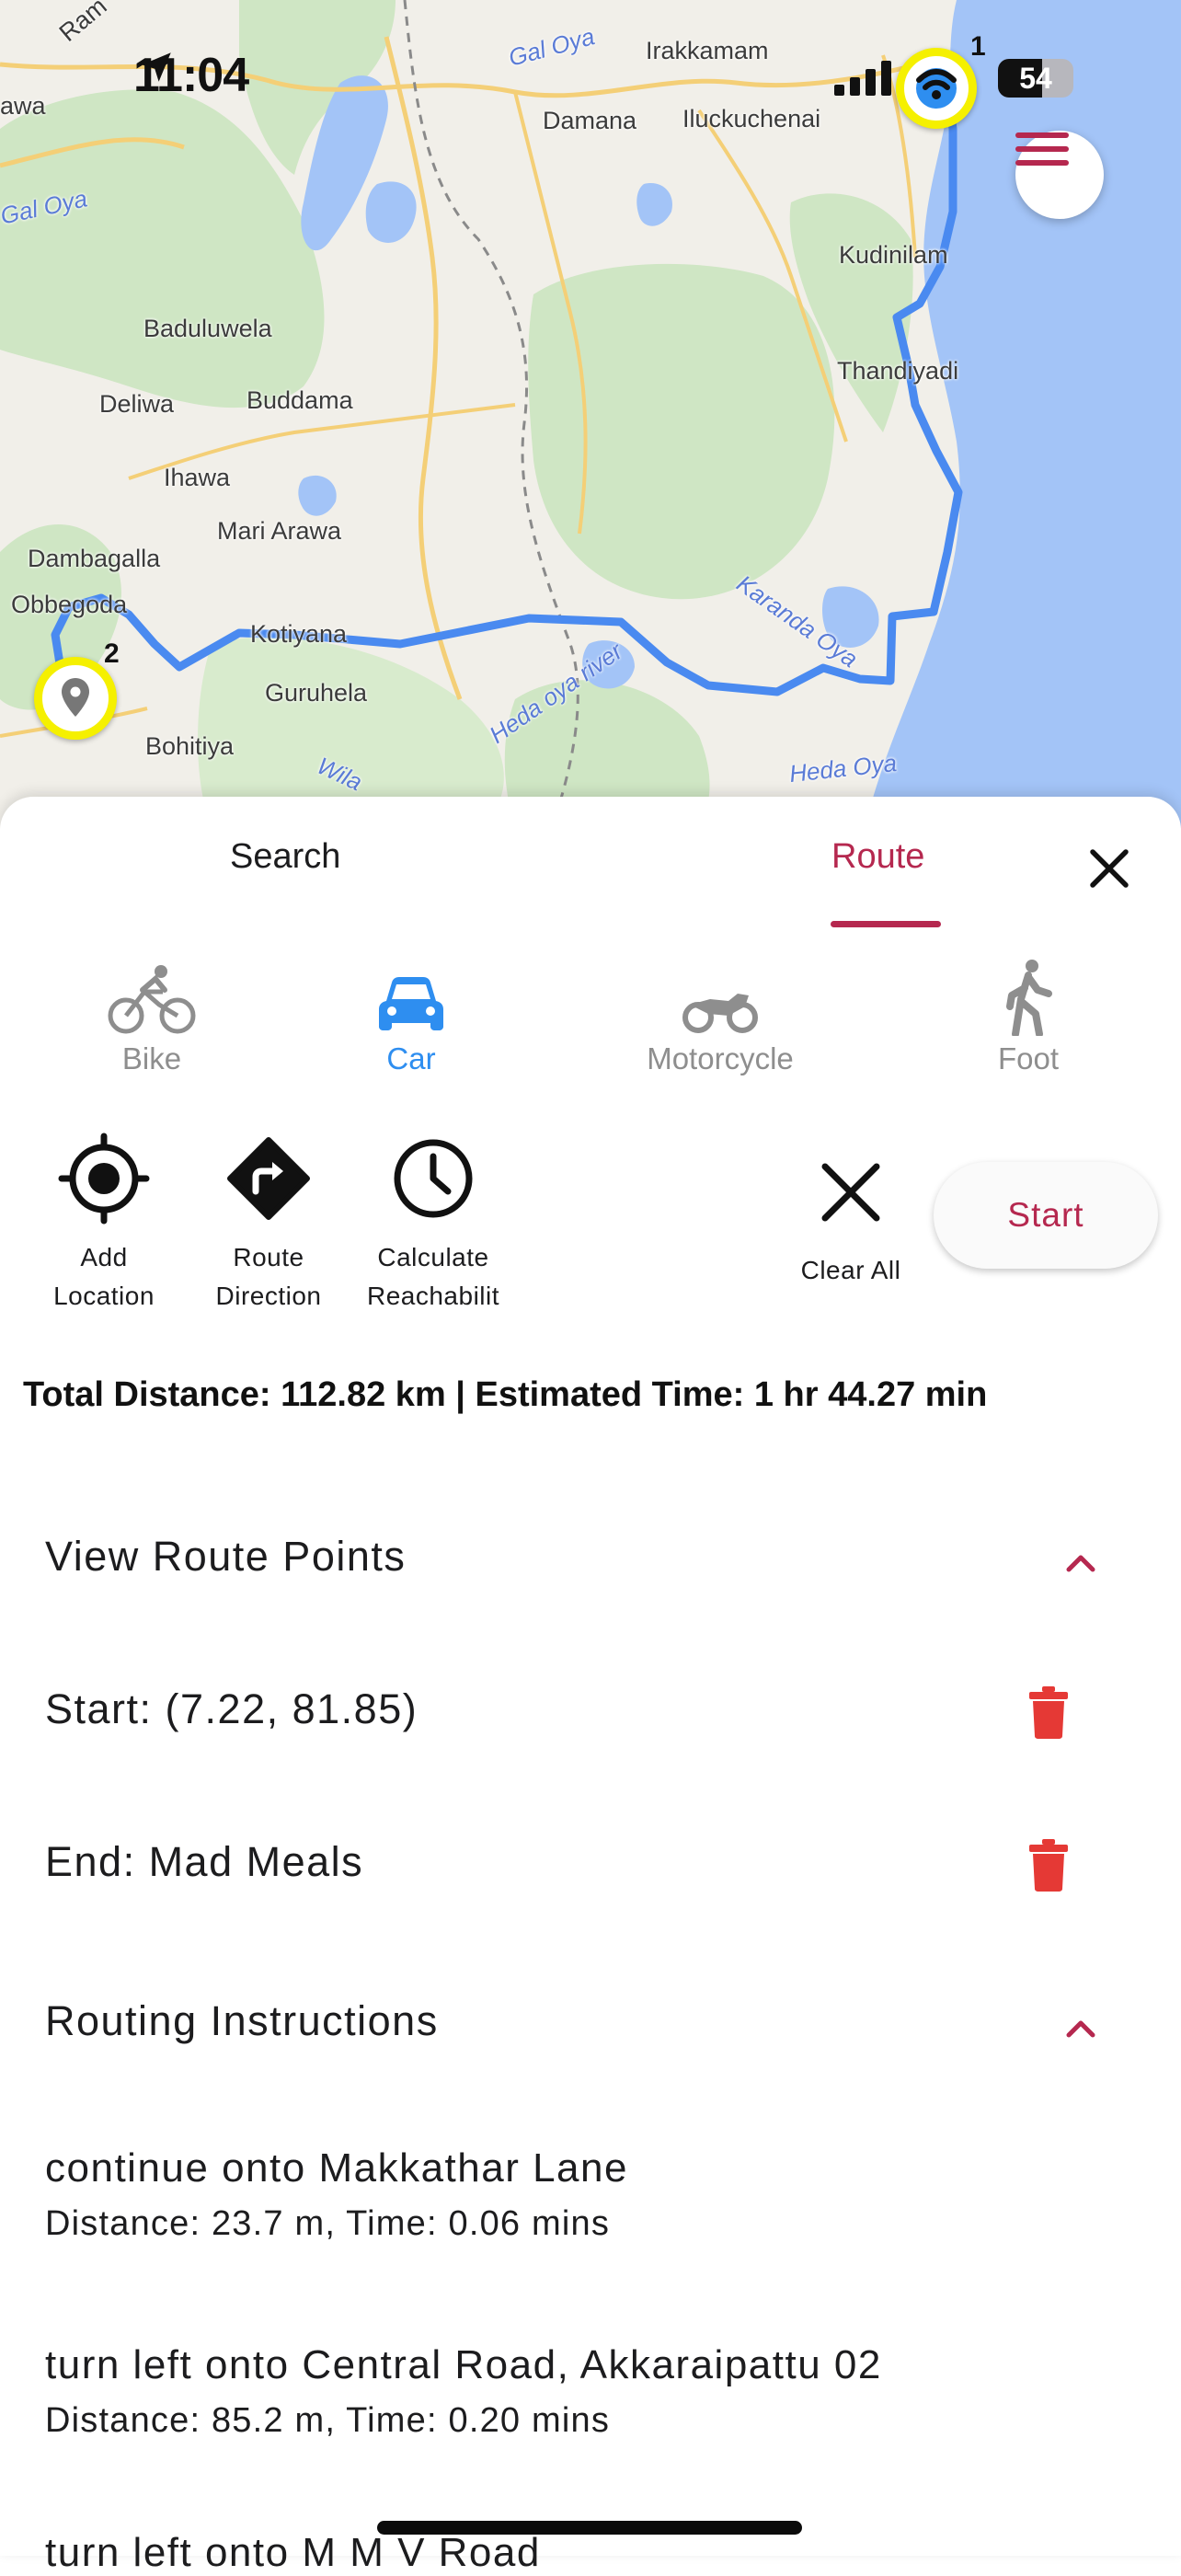  I want to click on close-icon, so click(1109, 868).